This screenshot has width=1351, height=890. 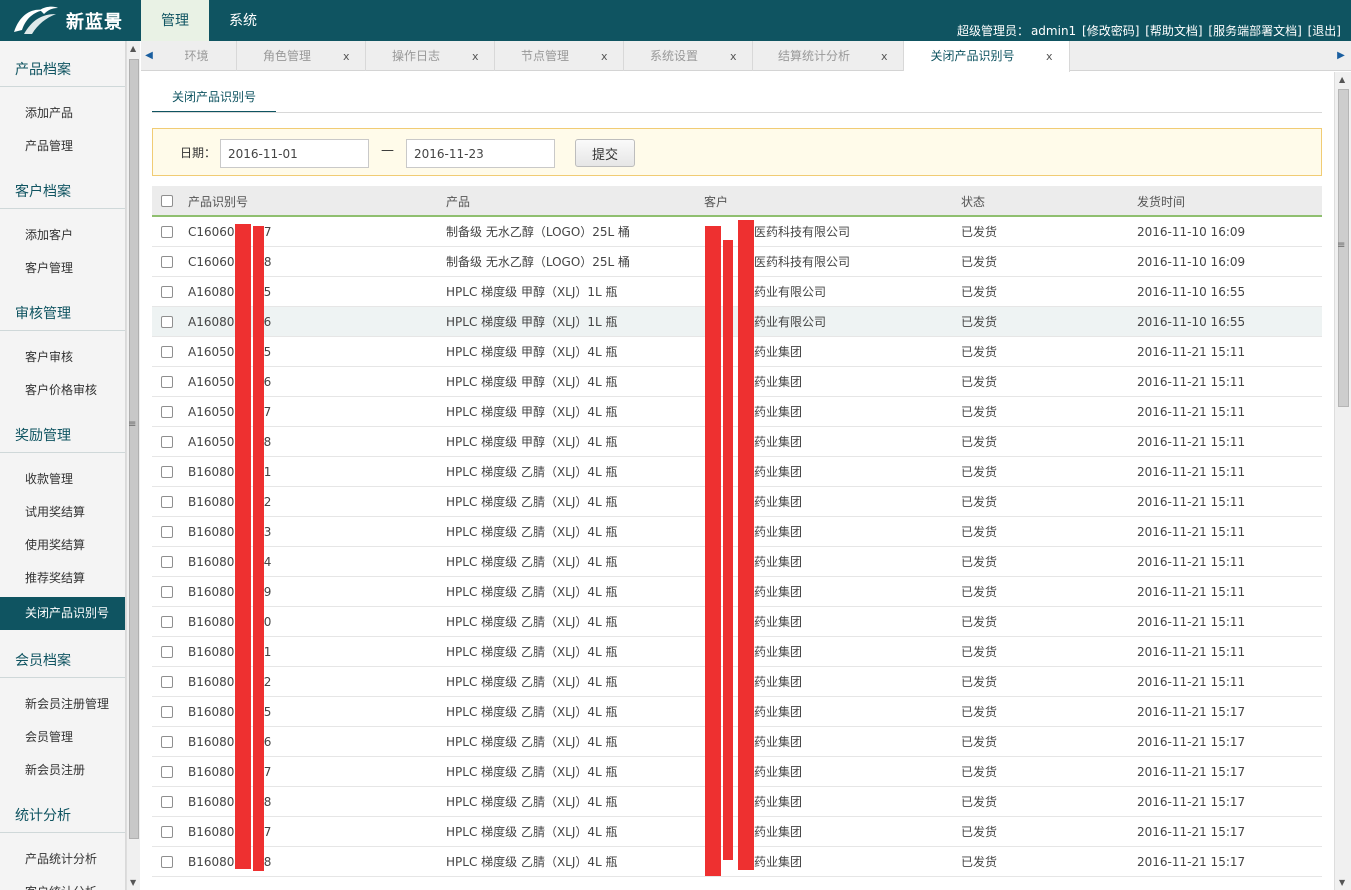 What do you see at coordinates (62, 308) in the screenshot?
I see `sidebar-section-review: 审核管理` at bounding box center [62, 308].